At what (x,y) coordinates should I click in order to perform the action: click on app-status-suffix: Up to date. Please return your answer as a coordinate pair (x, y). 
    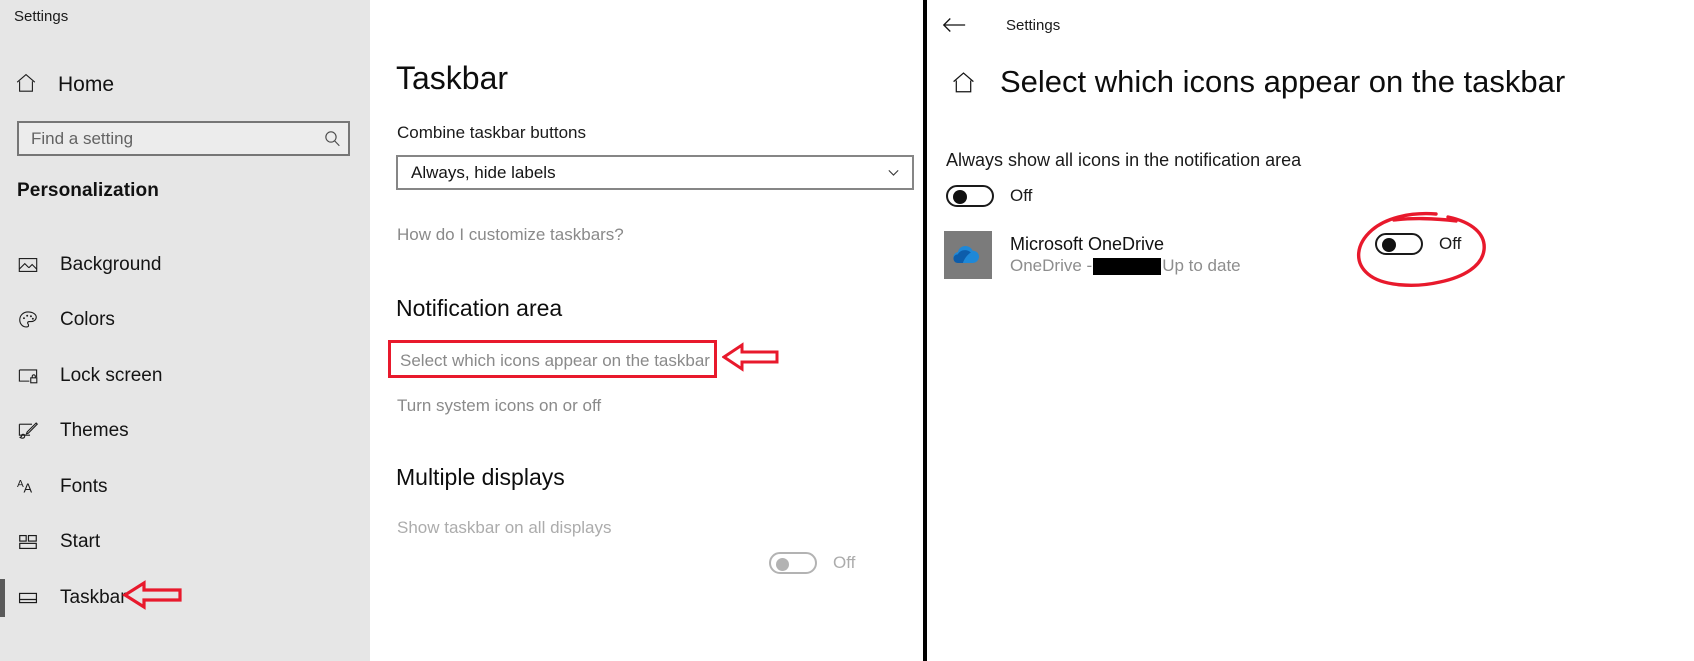
    Looking at the image, I should click on (1201, 265).